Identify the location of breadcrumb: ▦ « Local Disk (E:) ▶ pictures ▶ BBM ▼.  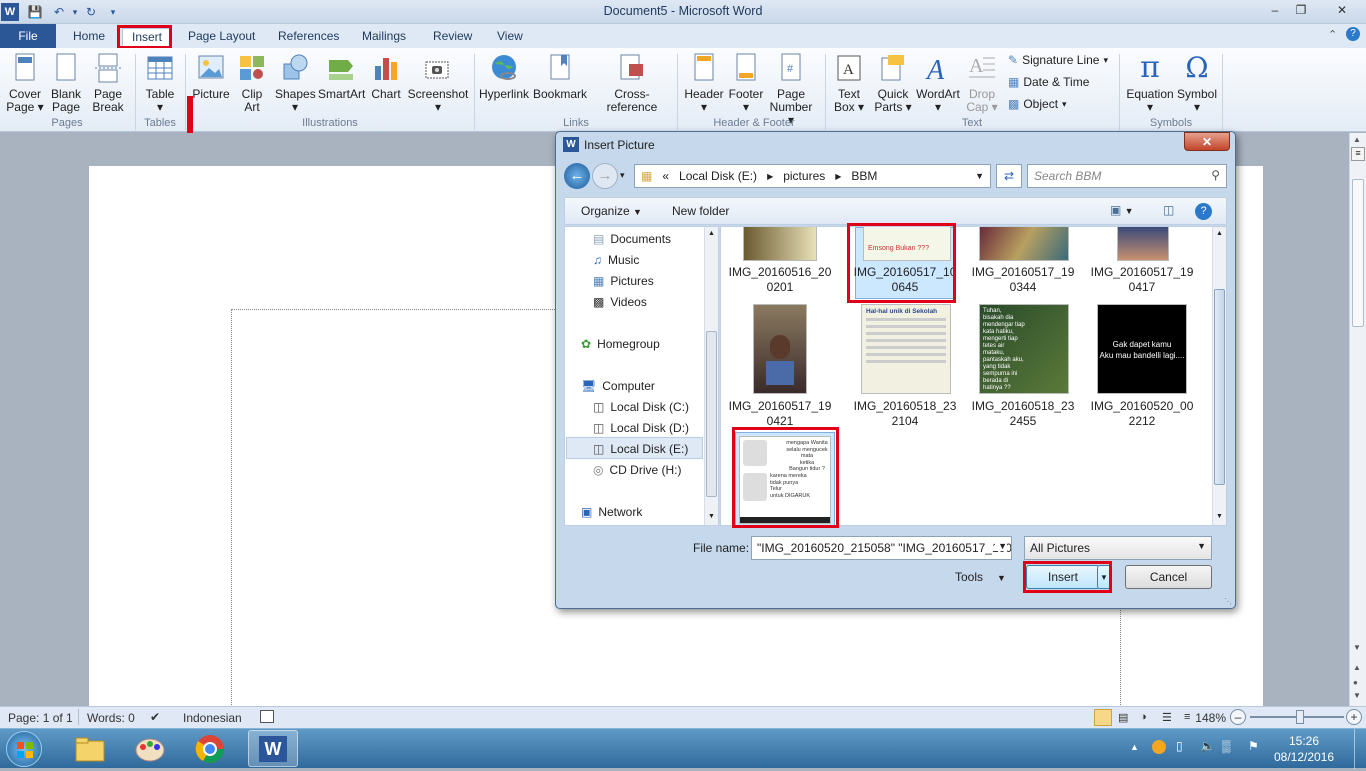
(812, 176).